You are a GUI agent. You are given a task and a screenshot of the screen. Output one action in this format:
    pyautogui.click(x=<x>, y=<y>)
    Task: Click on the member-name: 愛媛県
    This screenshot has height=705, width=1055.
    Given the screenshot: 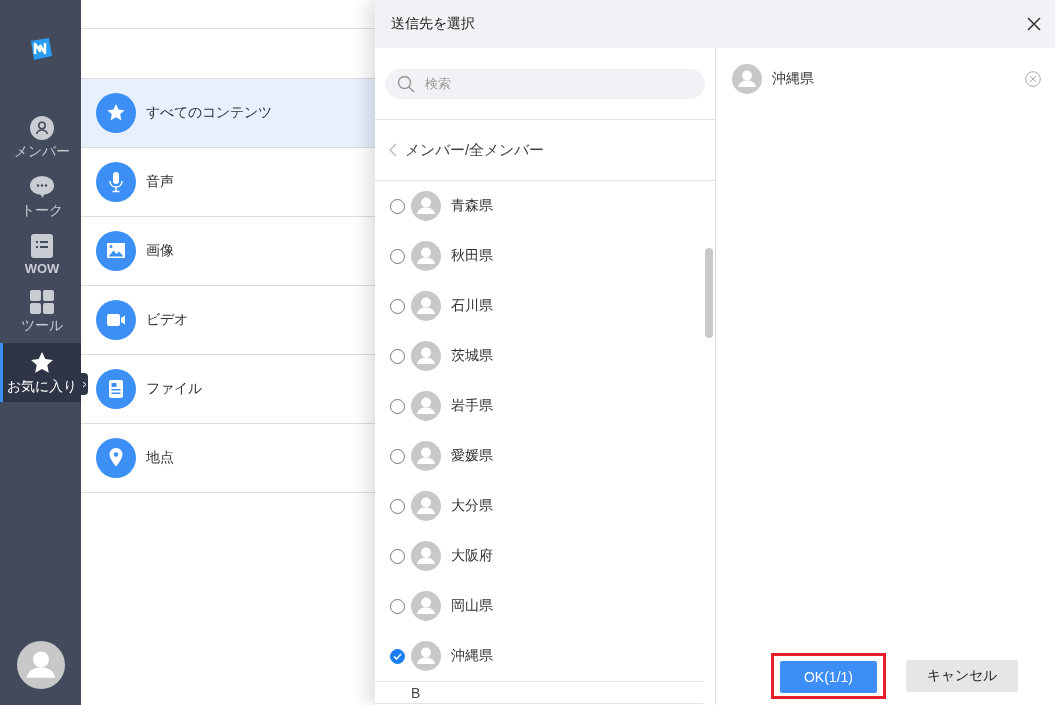 What is the action you would take?
    pyautogui.click(x=472, y=456)
    